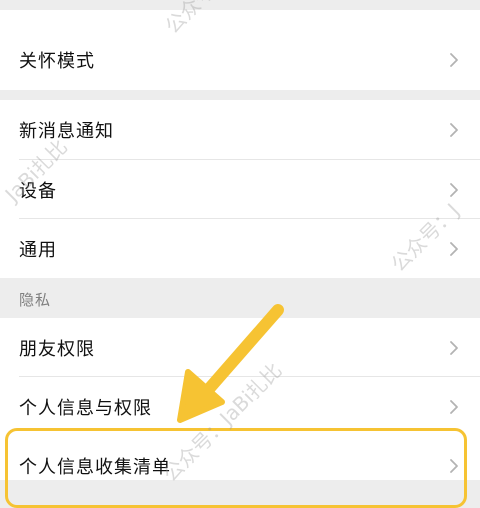  Describe the element at coordinates (230, 363) in the screenshot. I see `arrow-down-left-icon` at that location.